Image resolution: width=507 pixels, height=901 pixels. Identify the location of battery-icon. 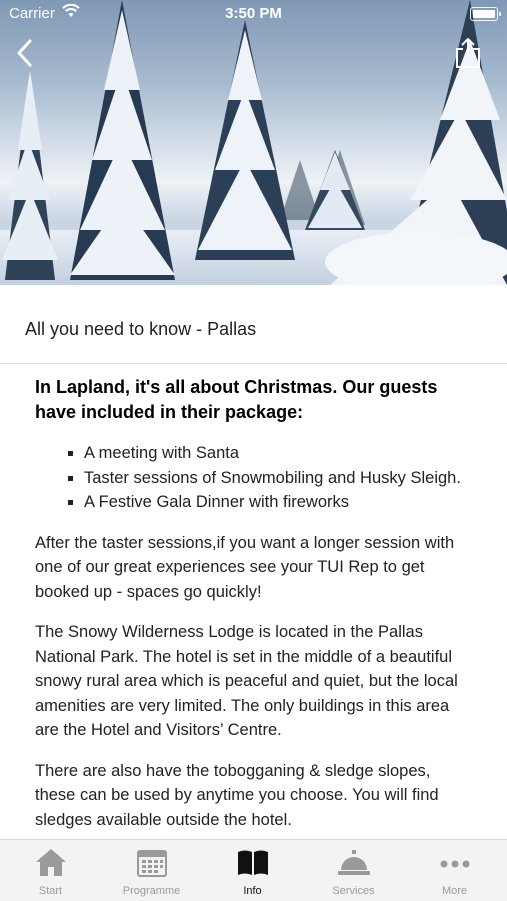
(485, 14).